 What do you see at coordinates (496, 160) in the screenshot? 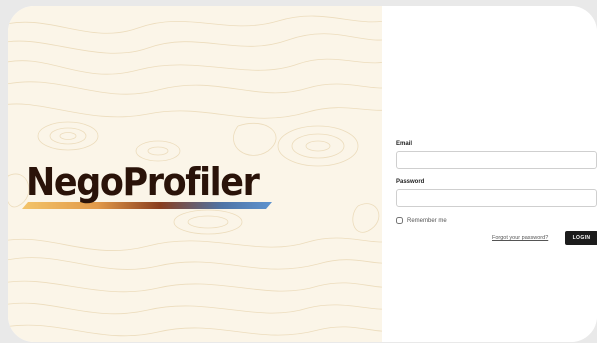
I see `email-field` at bounding box center [496, 160].